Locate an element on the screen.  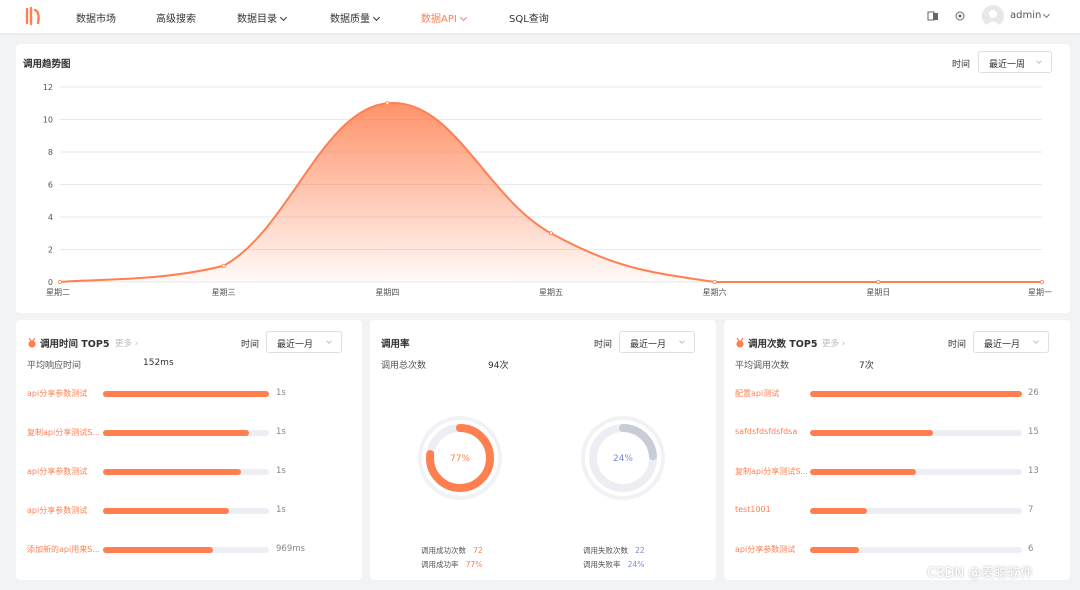
rank-row: 添加新的api用来S... 969ms is located at coordinates (189, 551).